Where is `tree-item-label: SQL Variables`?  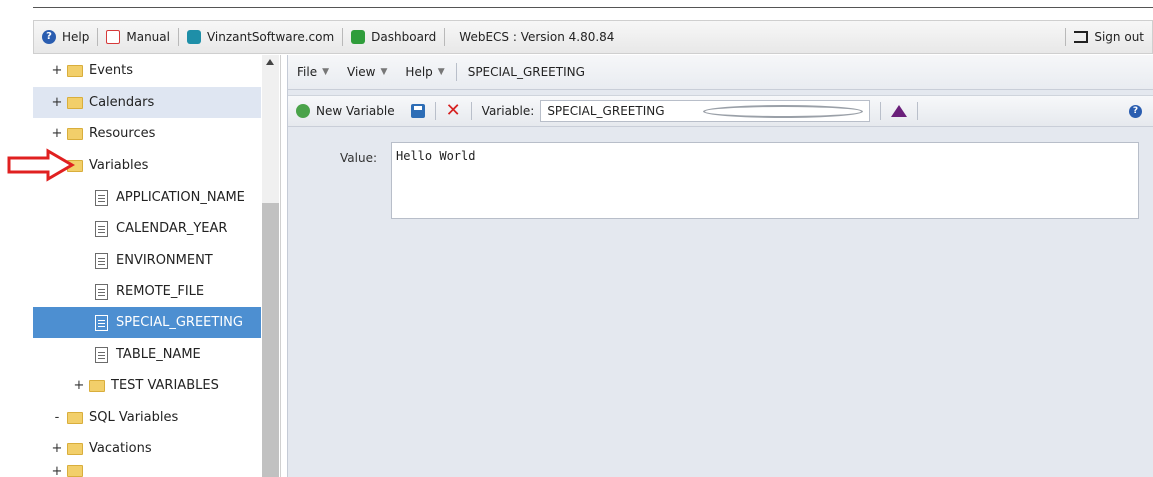 tree-item-label: SQL Variables is located at coordinates (134, 417).